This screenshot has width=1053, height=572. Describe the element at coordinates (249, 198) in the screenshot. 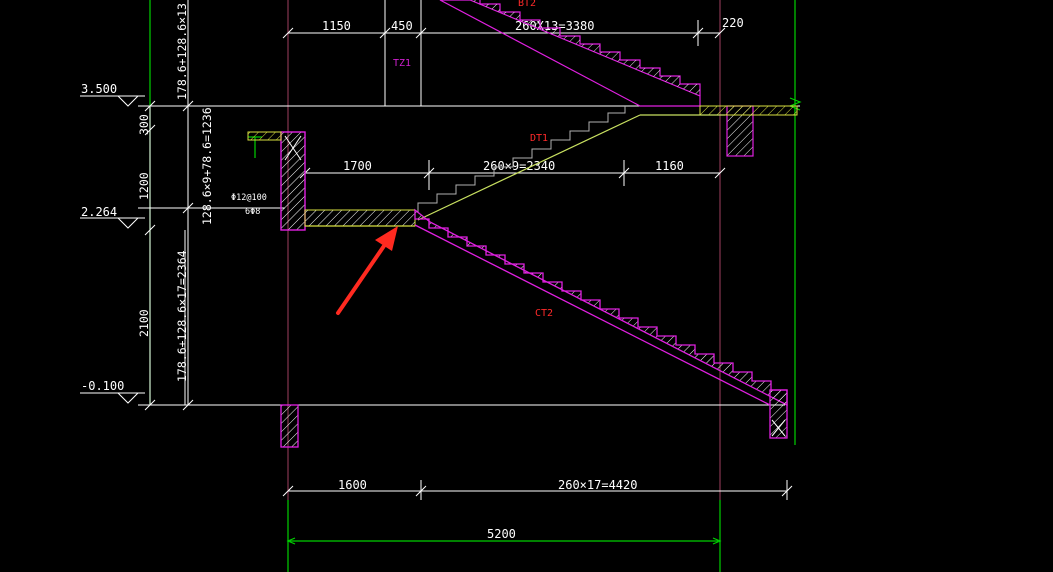

I see `rebar-label-1: Φ12@100` at that location.